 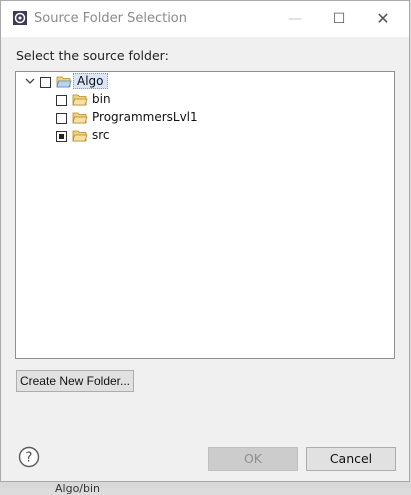 I want to click on tree-item-label: src, so click(x=101, y=135).